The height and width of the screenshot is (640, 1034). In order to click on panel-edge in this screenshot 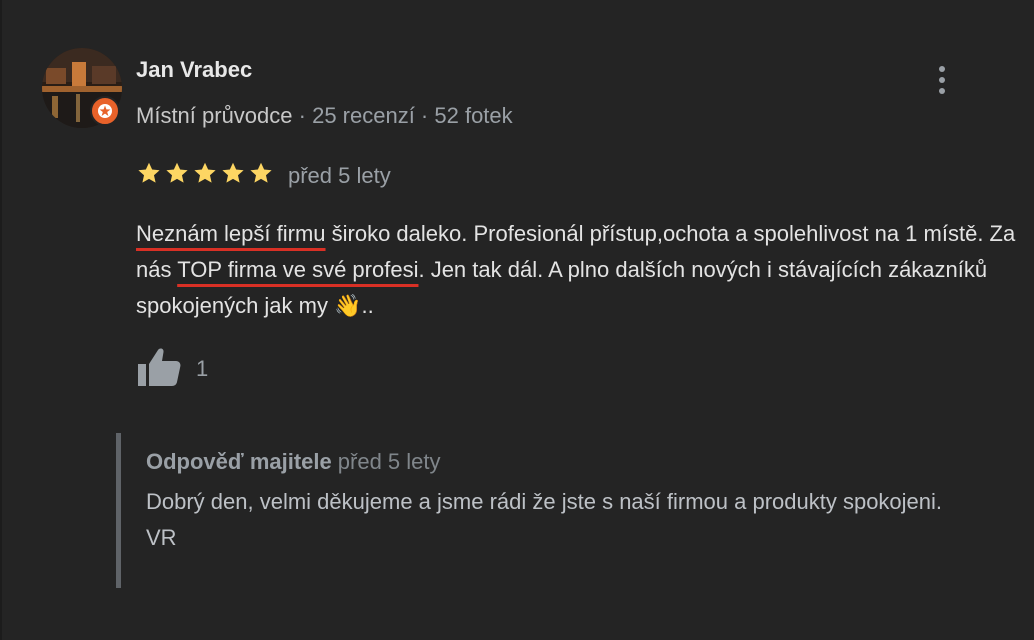, I will do `click(1, 320)`.